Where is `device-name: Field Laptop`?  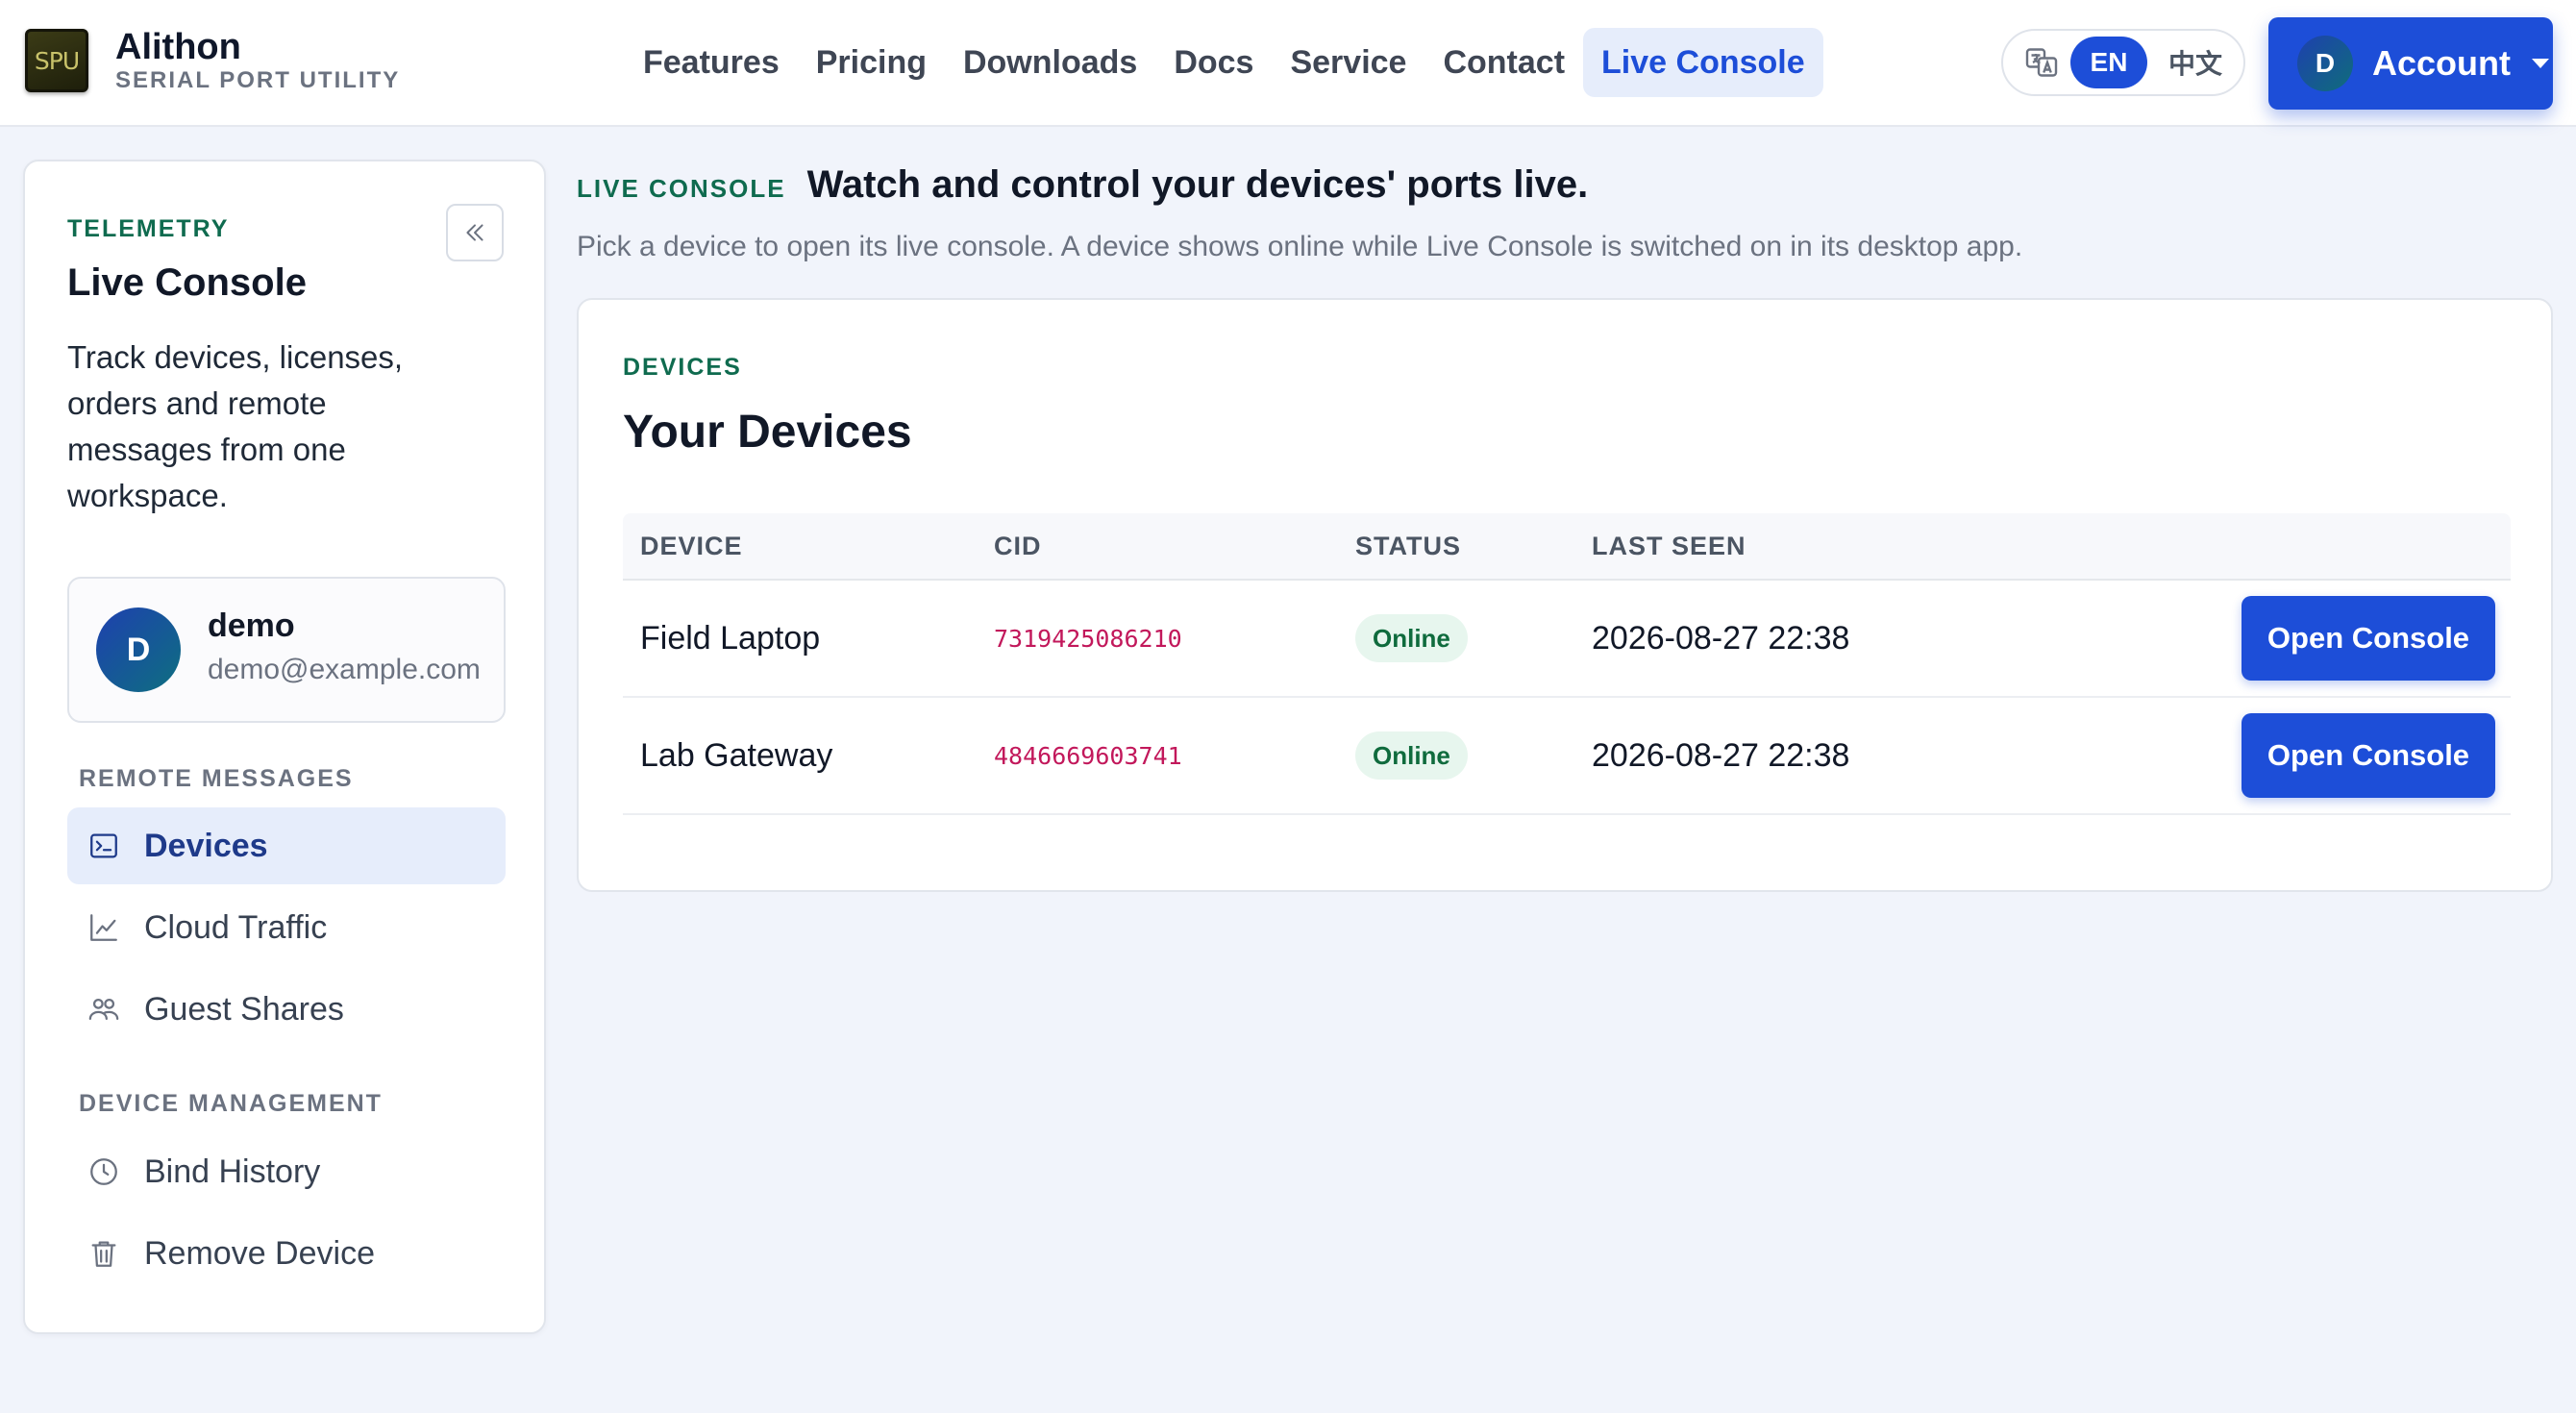
device-name: Field Laptop is located at coordinates (730, 638).